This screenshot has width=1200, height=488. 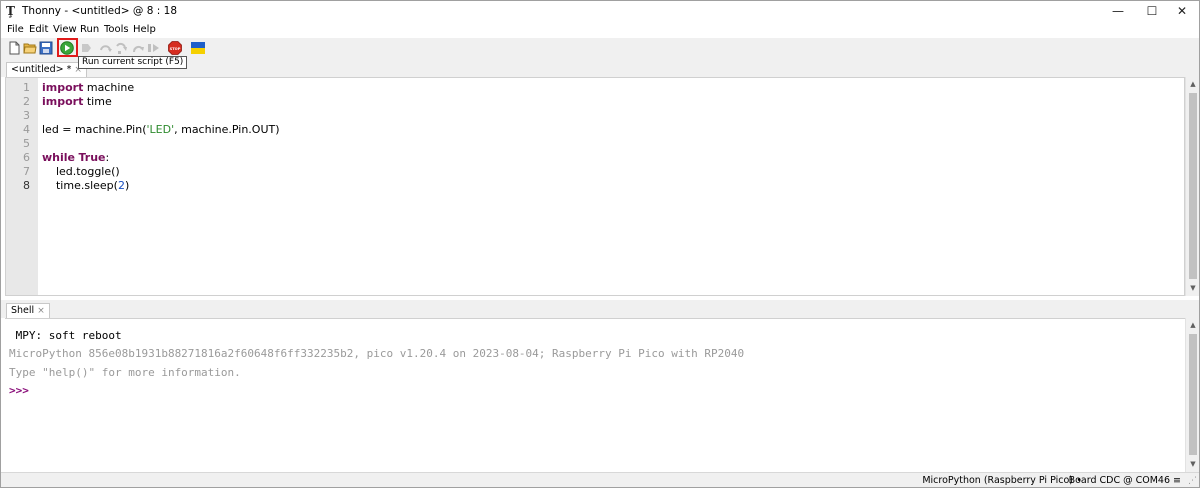 I want to click on line-number: 4, so click(x=26, y=129).